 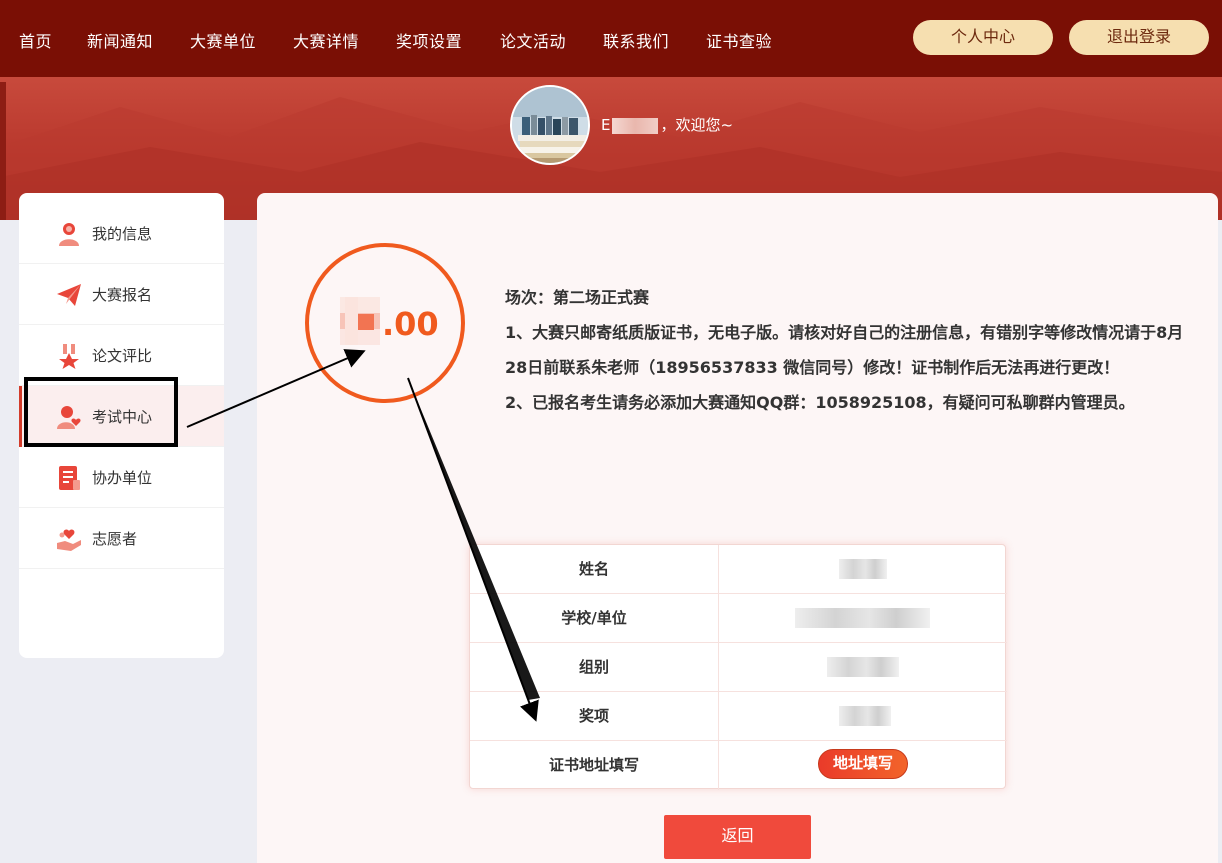 What do you see at coordinates (594, 618) in the screenshot?
I see `row-label-school: 学校/单位` at bounding box center [594, 618].